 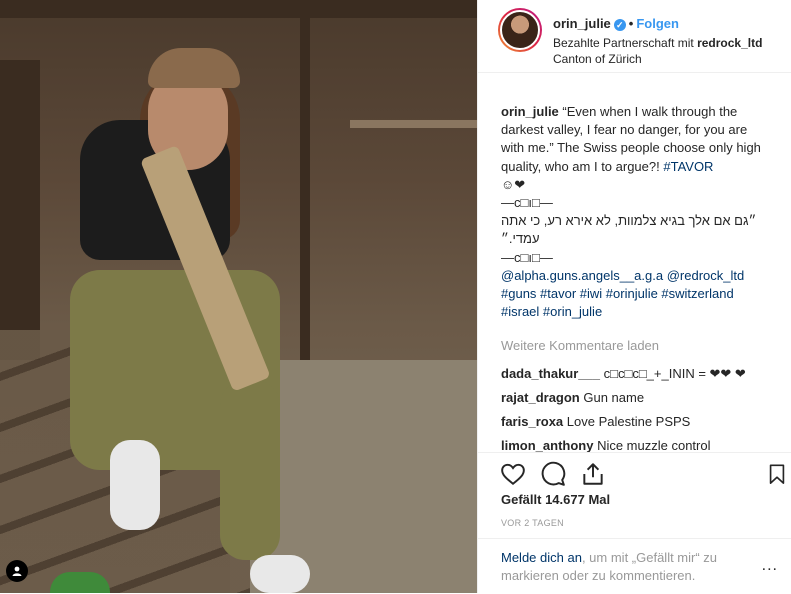 I want to click on follow-button: Folgen, so click(x=657, y=23).